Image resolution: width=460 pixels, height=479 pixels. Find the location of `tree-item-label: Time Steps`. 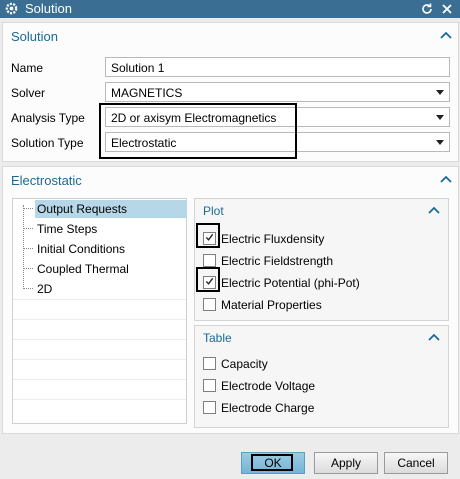

tree-item-label: Time Steps is located at coordinates (67, 229).